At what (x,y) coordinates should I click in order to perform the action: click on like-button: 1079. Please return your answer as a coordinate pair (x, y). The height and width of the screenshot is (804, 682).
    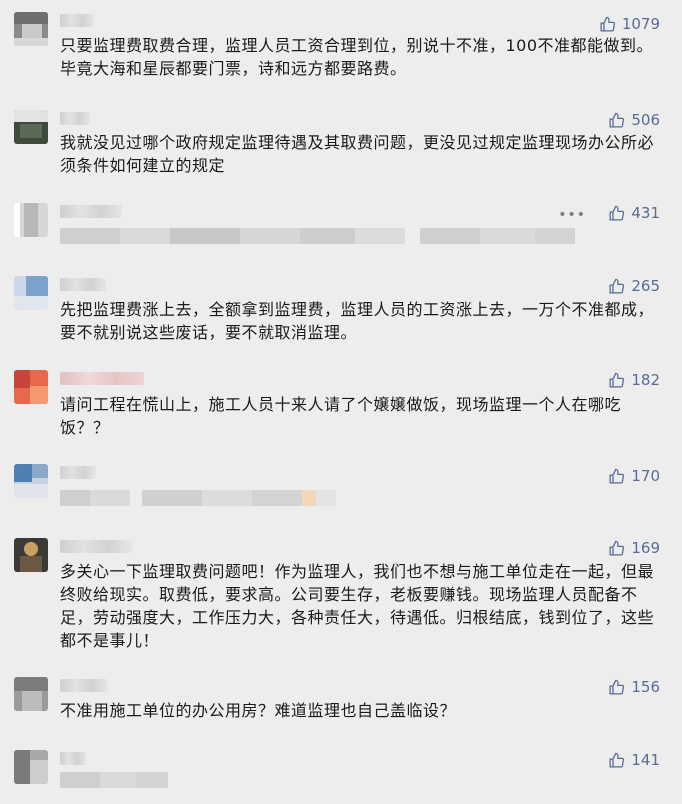
    Looking at the image, I should click on (629, 24).